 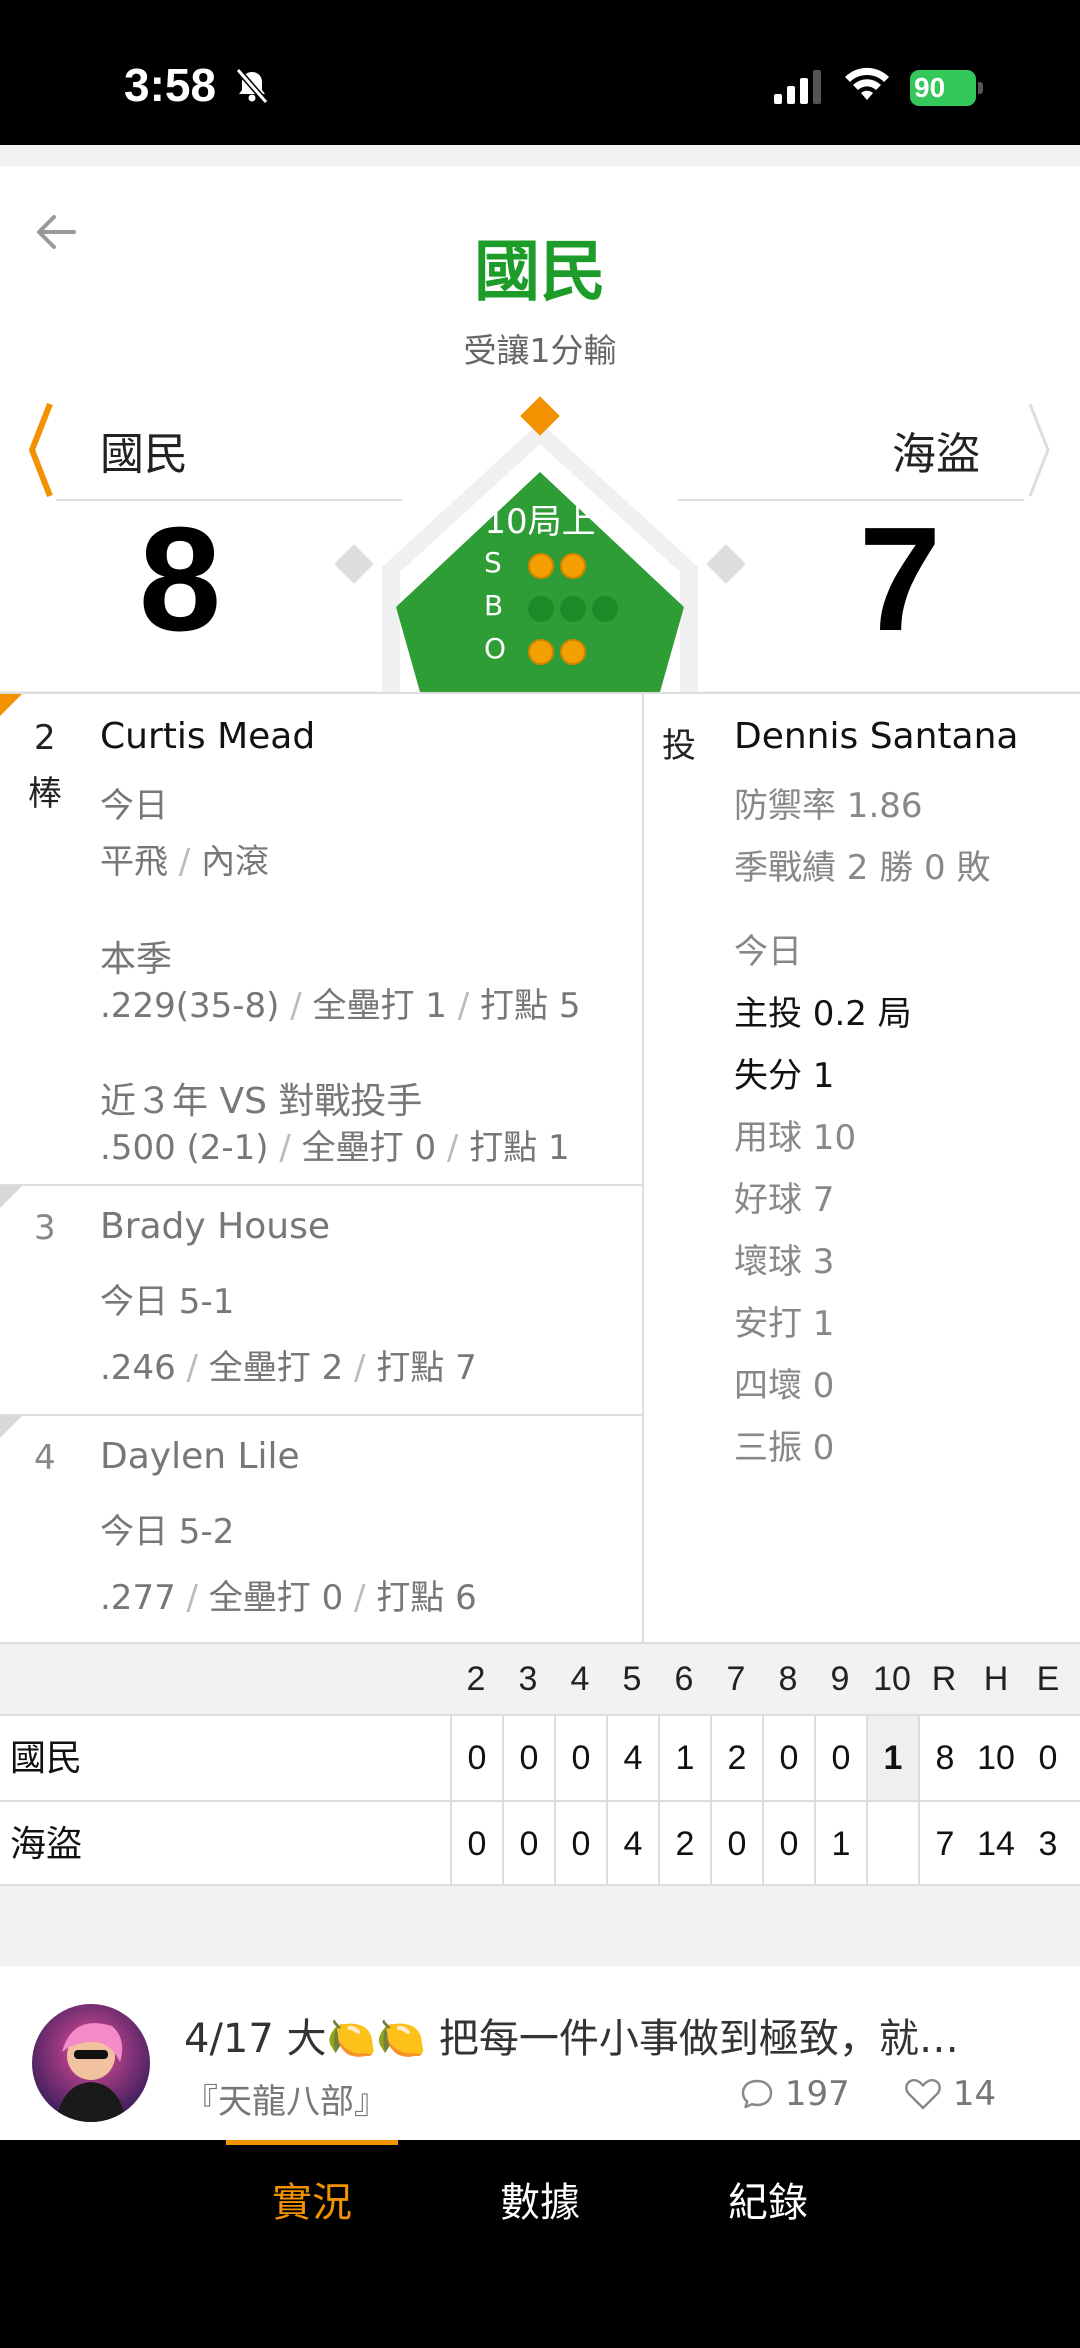 I want to click on tab-live: 實況, so click(x=312, y=2199).